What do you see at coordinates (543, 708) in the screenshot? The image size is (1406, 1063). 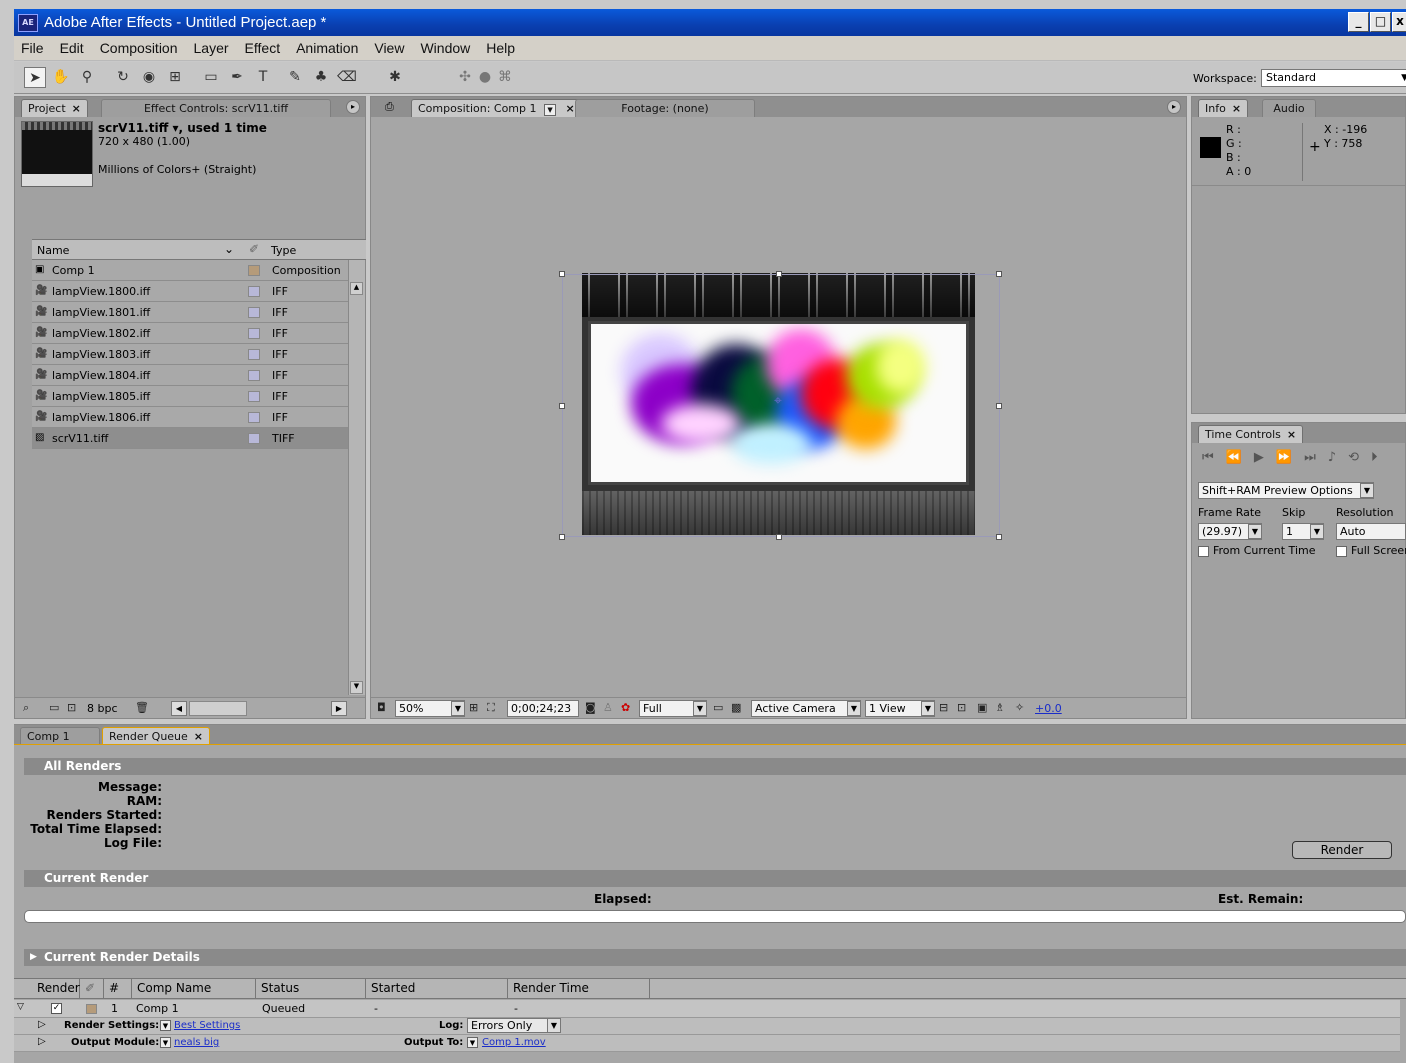 I see `current-time-field: 0;00;24;23` at bounding box center [543, 708].